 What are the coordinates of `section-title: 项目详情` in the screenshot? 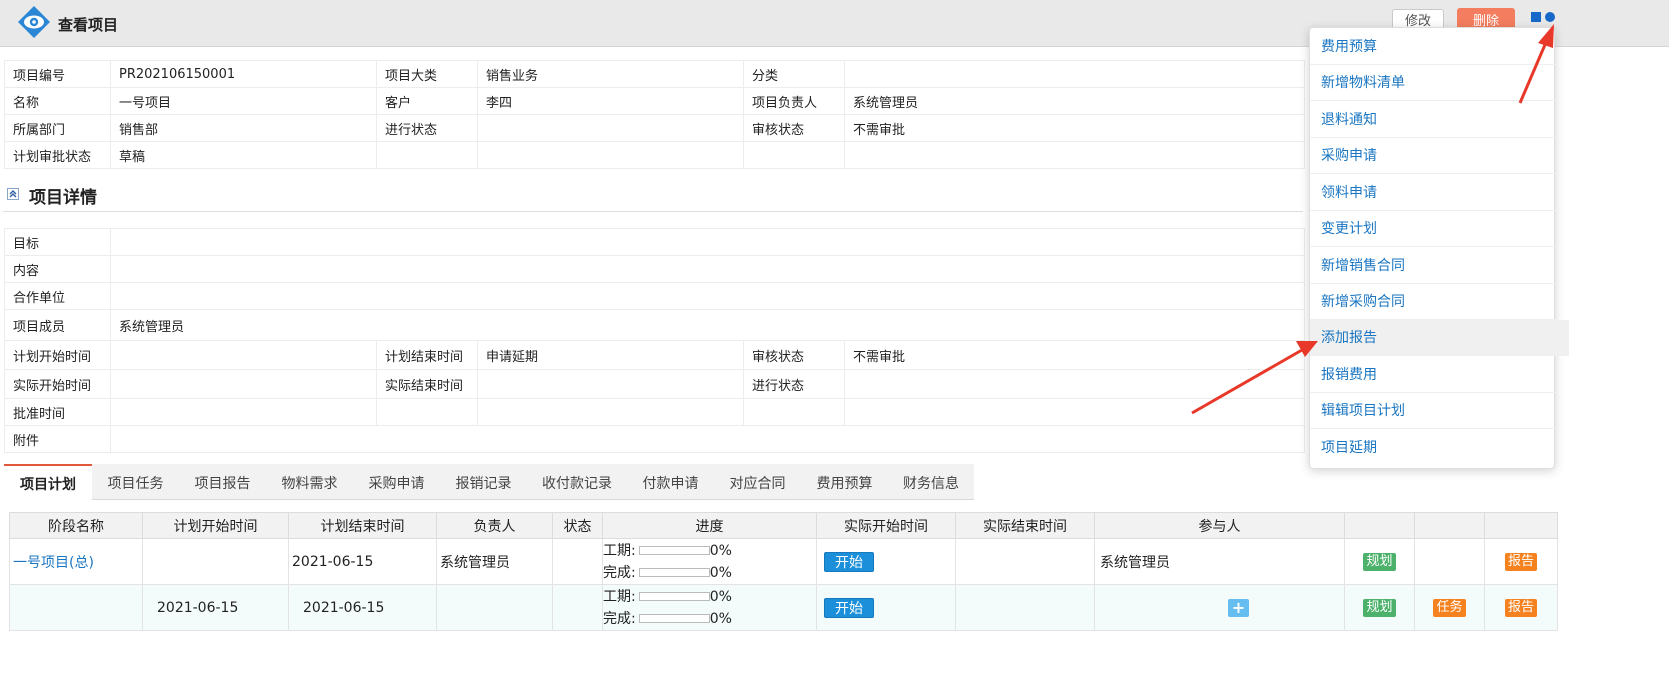 It's located at (63, 198).